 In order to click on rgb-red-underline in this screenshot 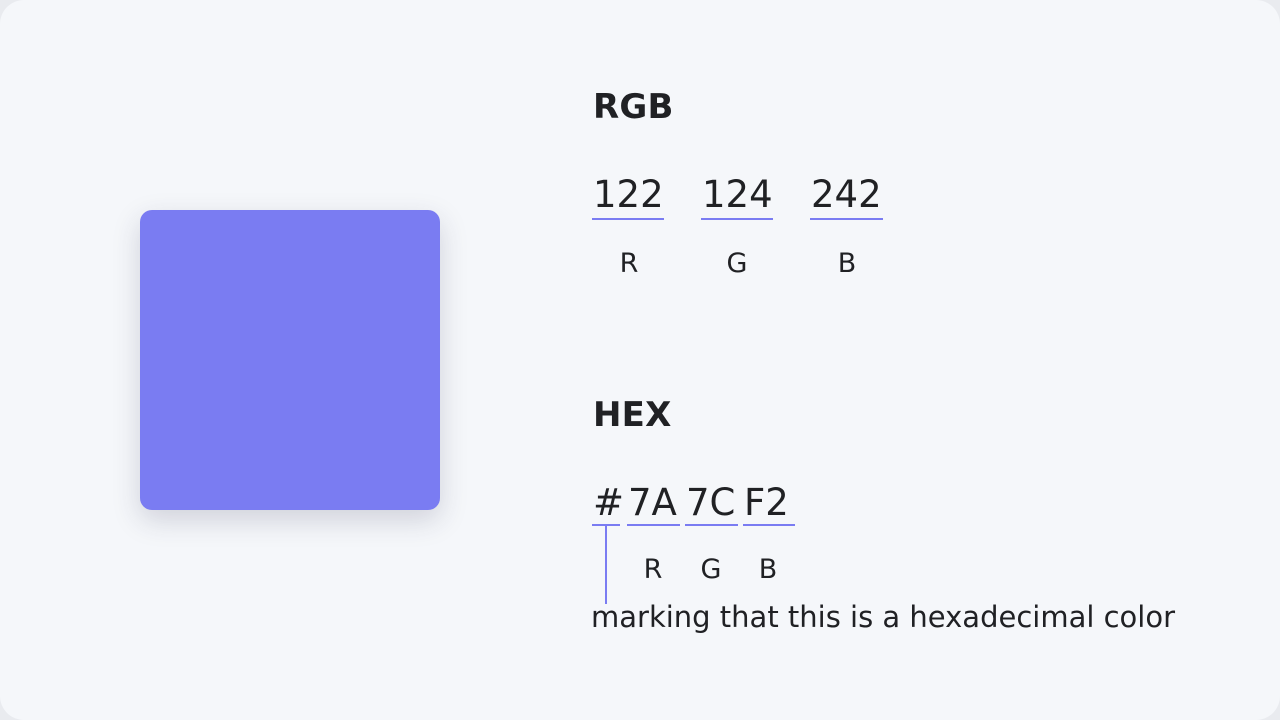, I will do `click(628, 219)`.